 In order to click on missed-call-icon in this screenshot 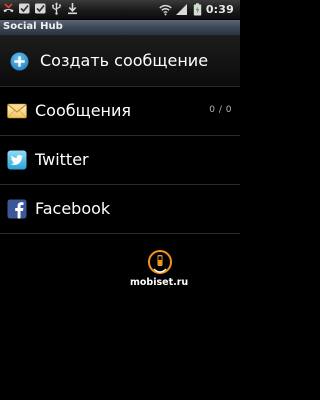, I will do `click(8, 8)`.